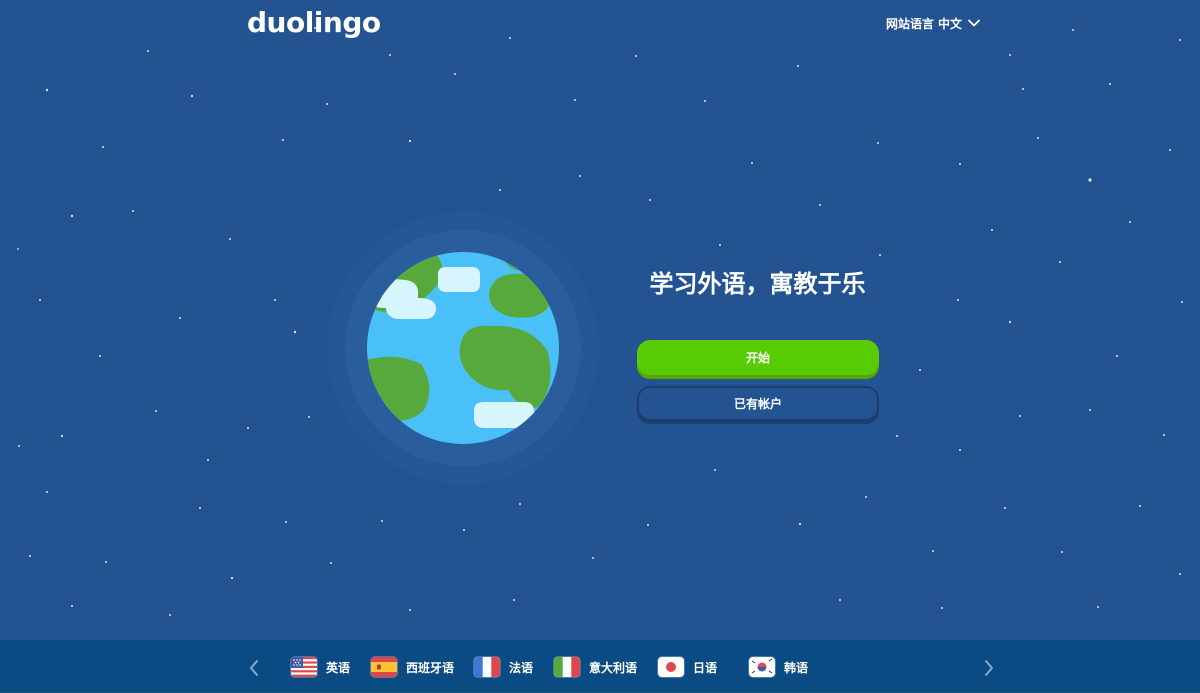 The width and height of the screenshot is (1200, 693). I want to click on site-language-value: 中文, so click(950, 23).